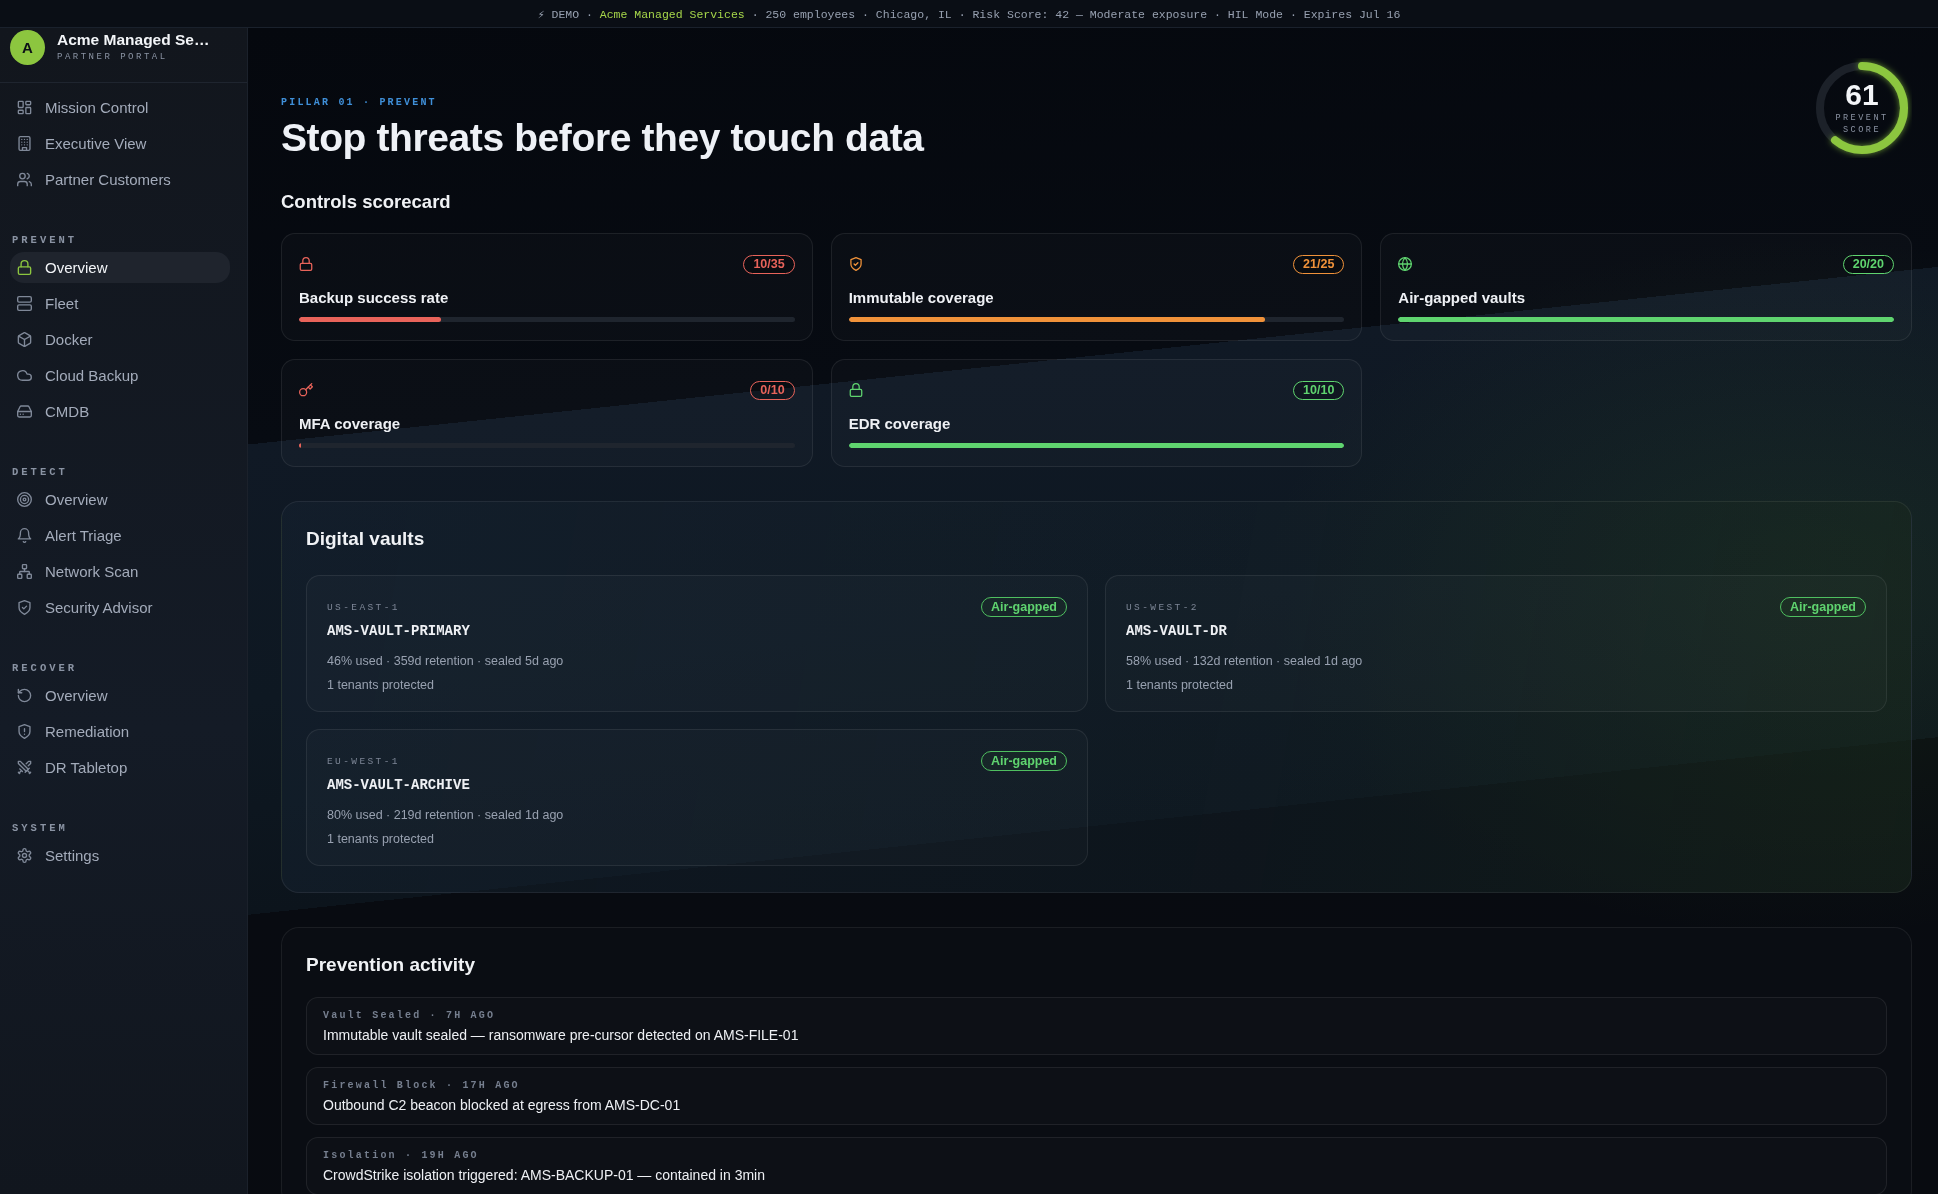  Describe the element at coordinates (374, 298) in the screenshot. I see `control-name: Backup success rate` at that location.